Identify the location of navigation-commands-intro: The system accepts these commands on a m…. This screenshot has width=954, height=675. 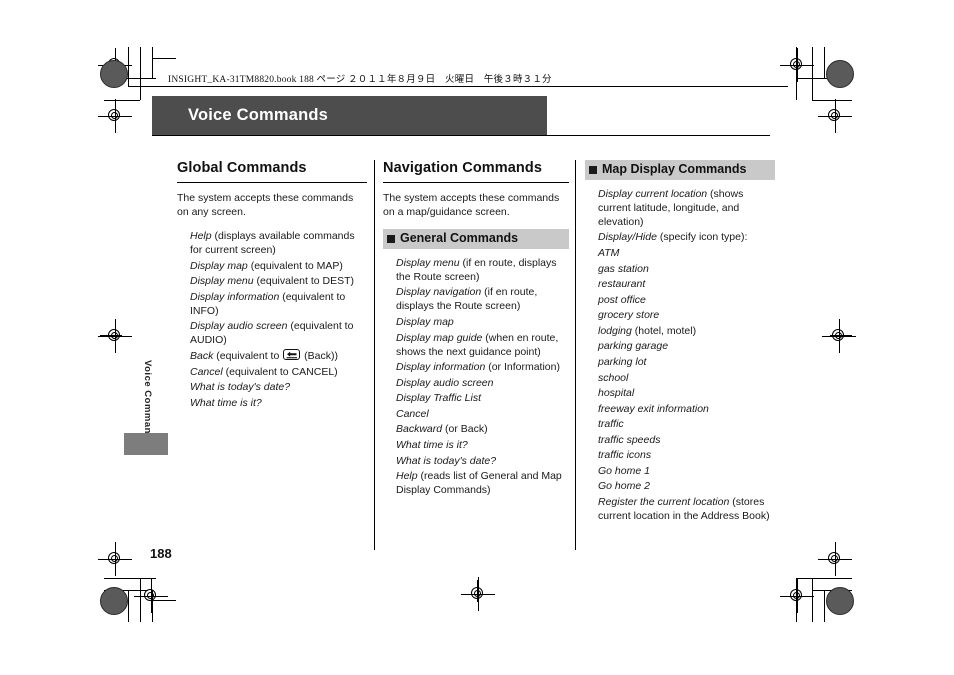
(471, 205).